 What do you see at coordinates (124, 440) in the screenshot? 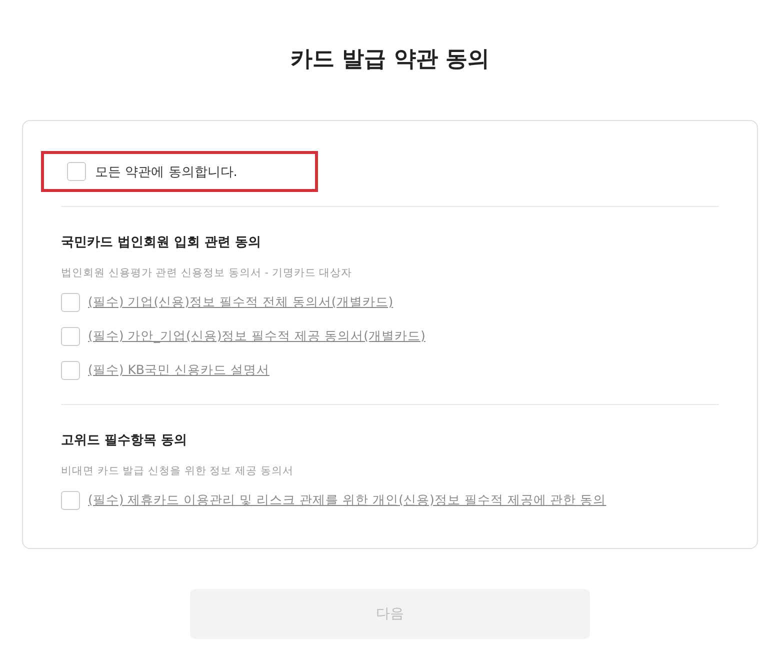
I see `section-title: 고위드 필수항목 동의` at bounding box center [124, 440].